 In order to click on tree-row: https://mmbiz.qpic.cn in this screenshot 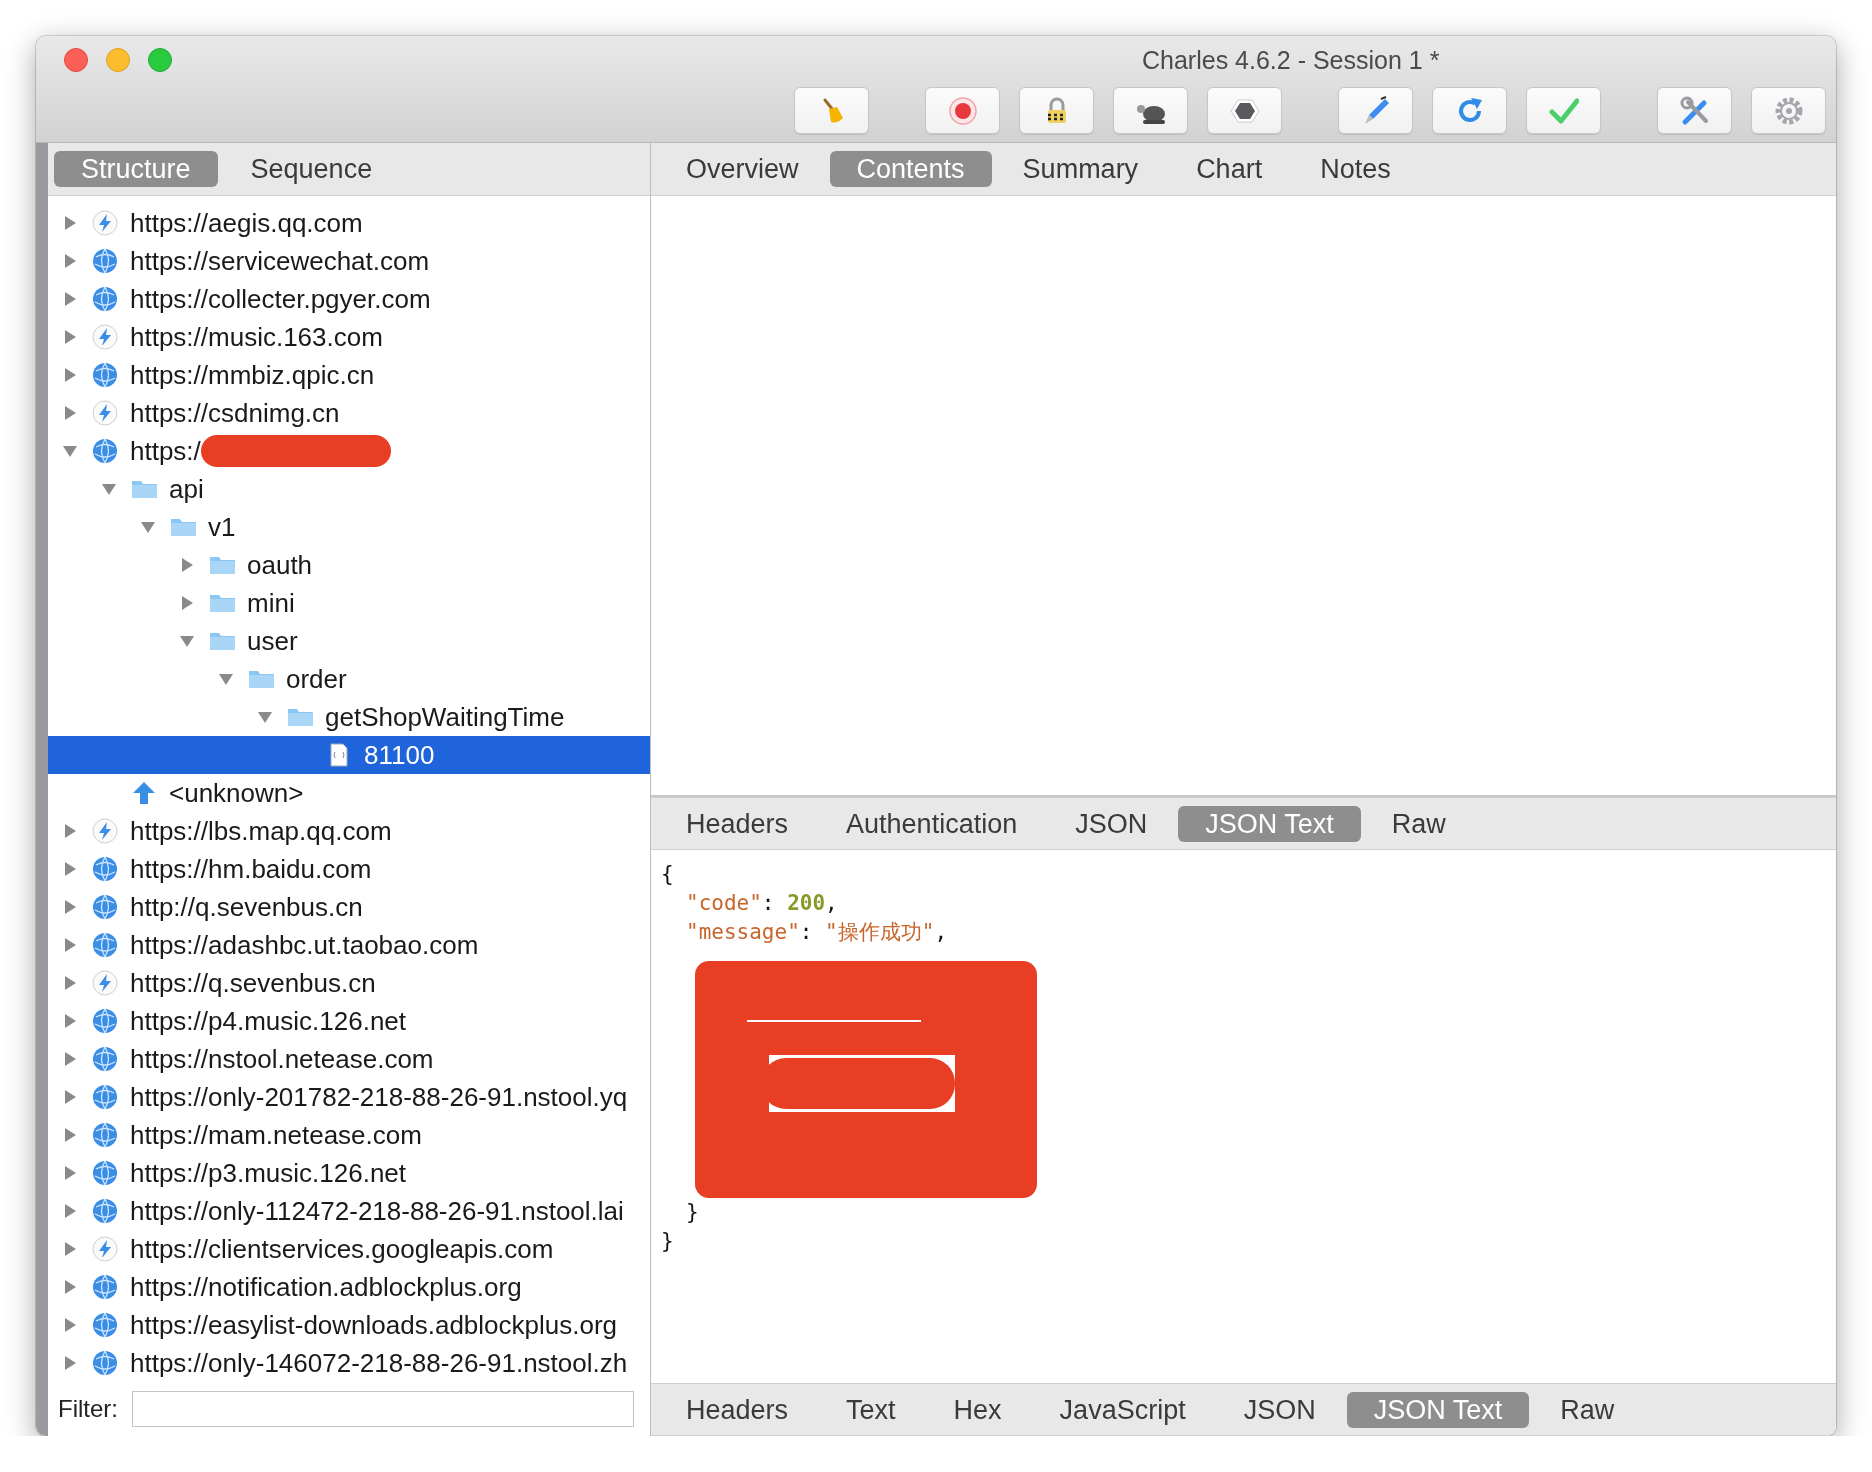, I will do `click(349, 375)`.